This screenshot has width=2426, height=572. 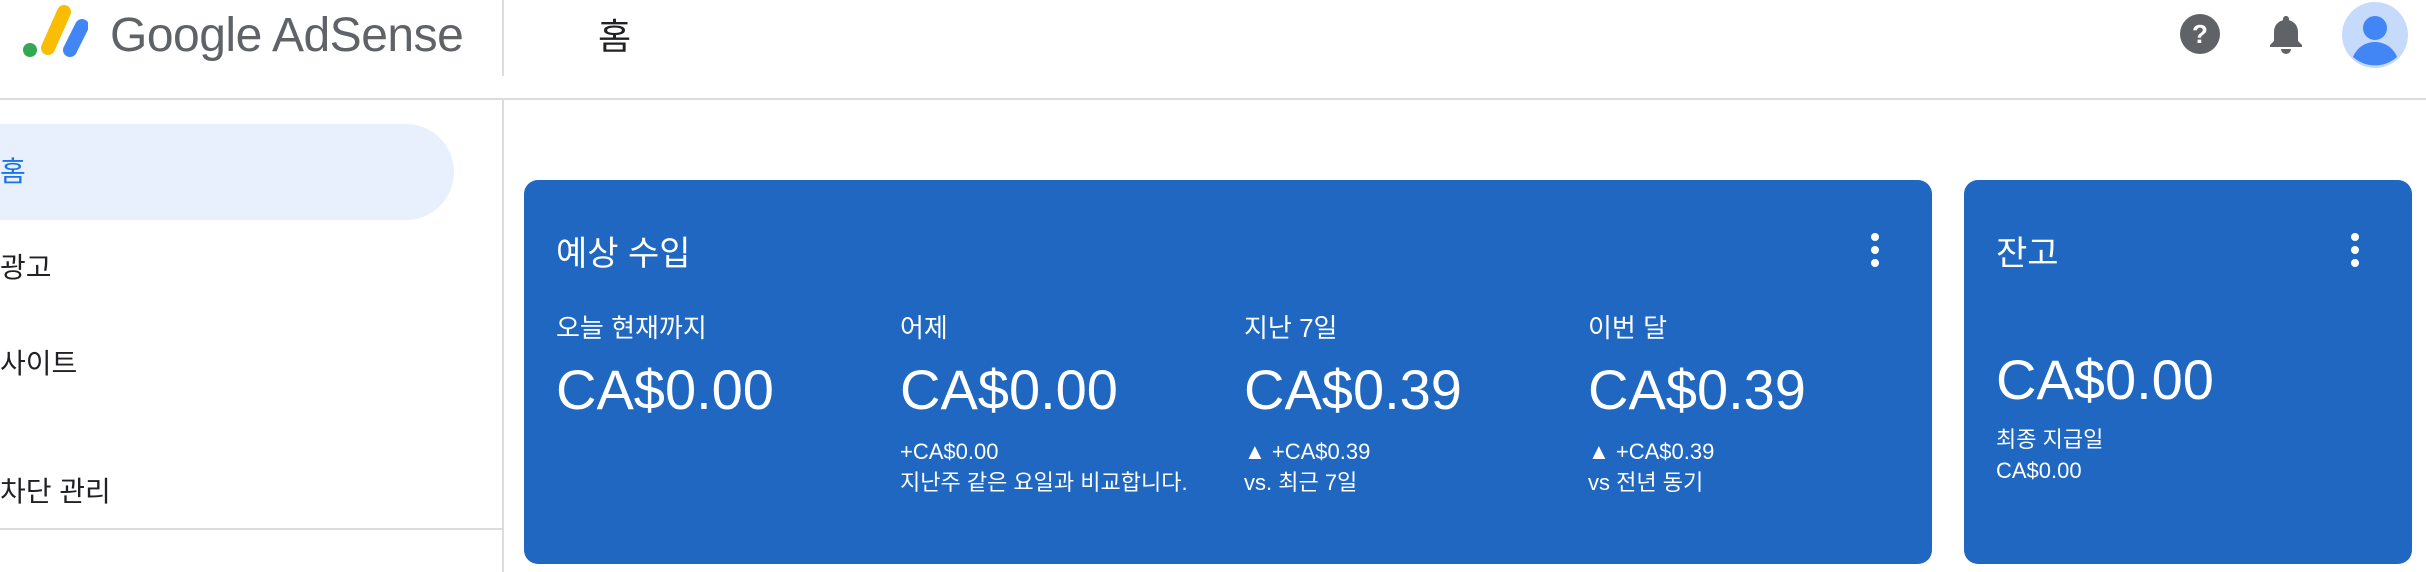 I want to click on last-payment-label: 최종 지급일, so click(x=2050, y=439).